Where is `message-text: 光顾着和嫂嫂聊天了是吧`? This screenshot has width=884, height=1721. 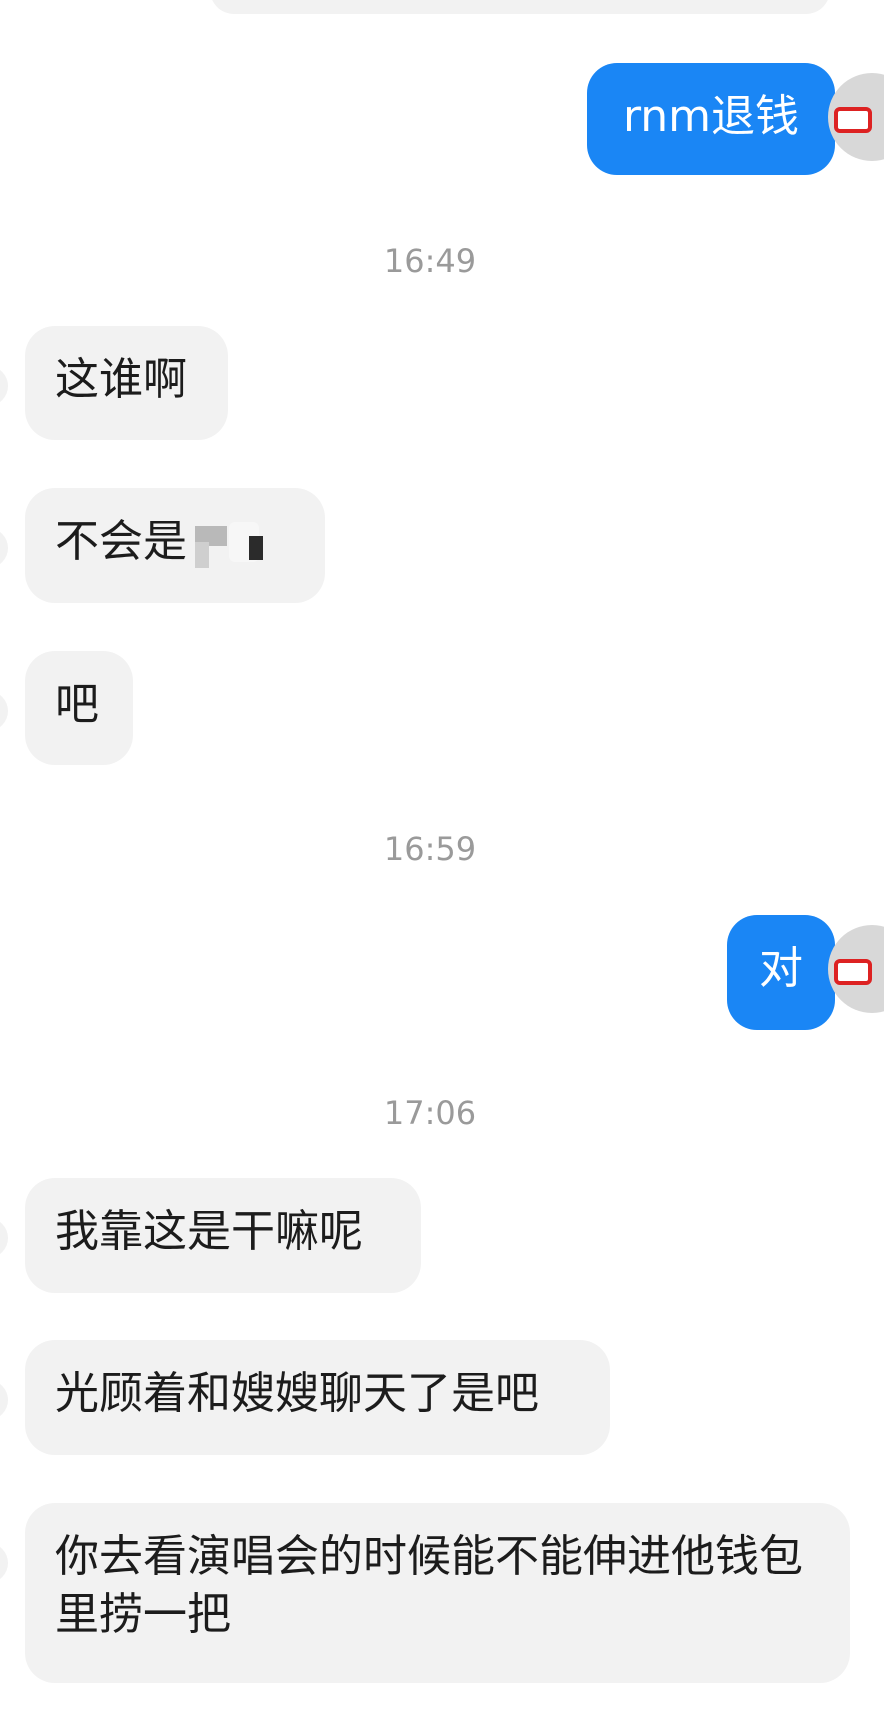 message-text: 光顾着和嫂嫂聊天了是吧 is located at coordinates (297, 1393).